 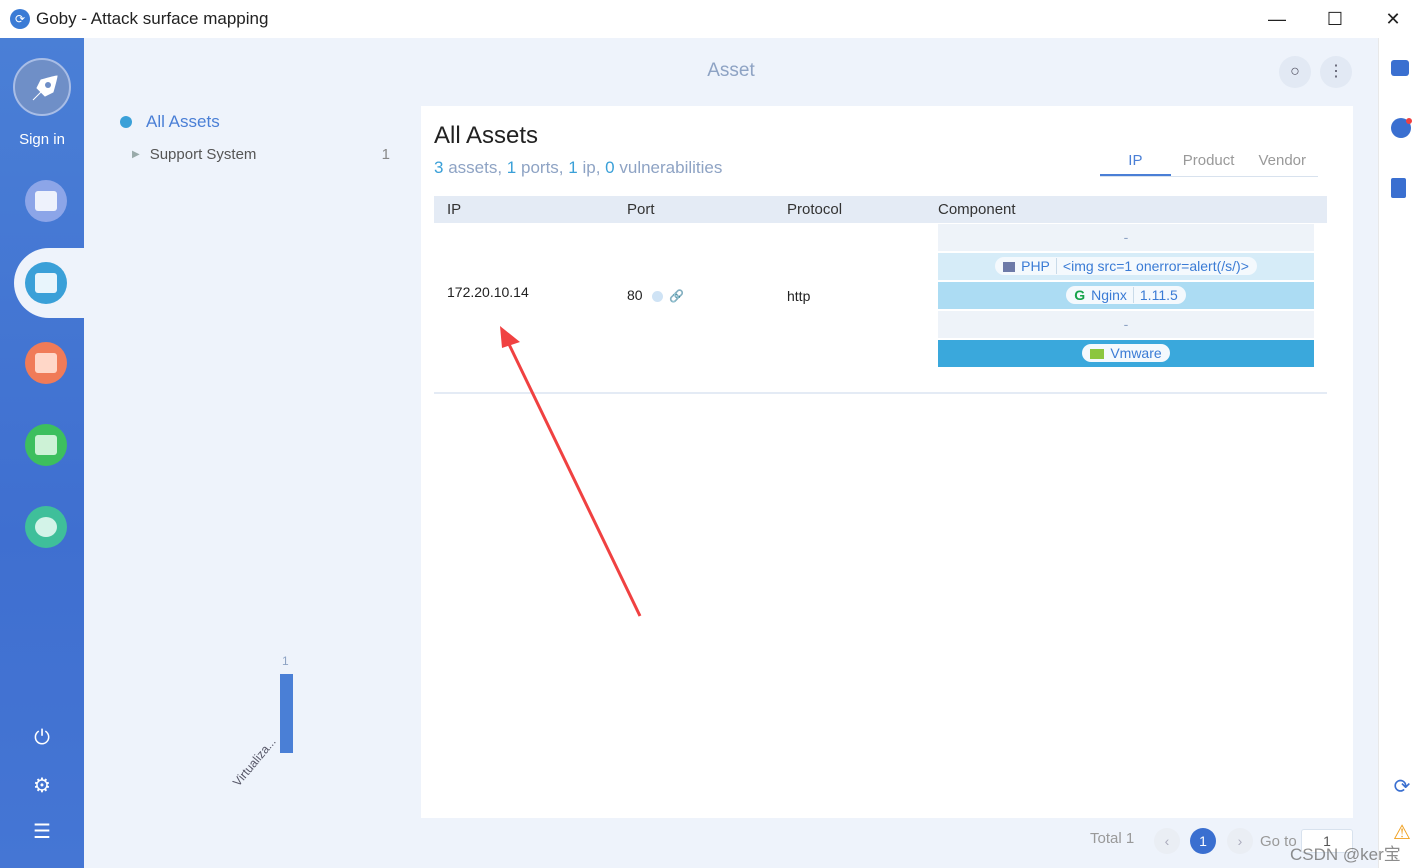 What do you see at coordinates (183, 121) in the screenshot?
I see `tree-root-label: All Assets` at bounding box center [183, 121].